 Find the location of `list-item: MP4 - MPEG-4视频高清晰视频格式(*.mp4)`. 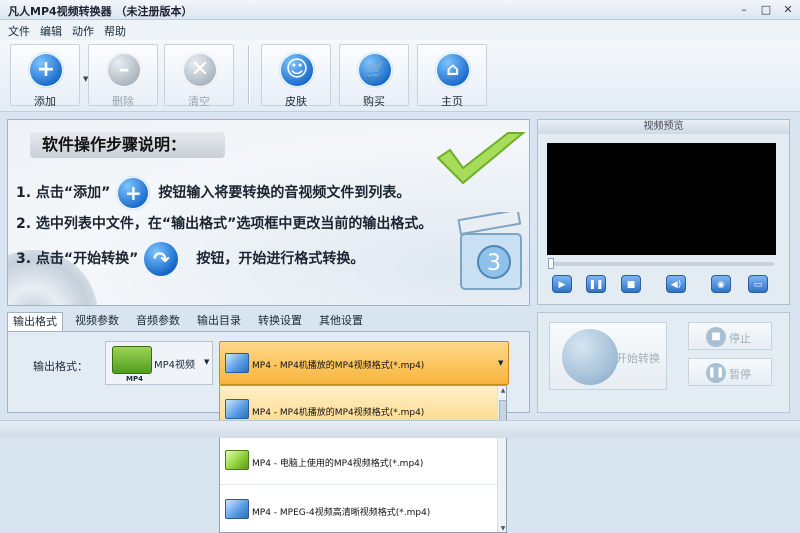

list-item: MP4 - MPEG-4视频高清晰视频格式(*.mp4) is located at coordinates (358, 509).